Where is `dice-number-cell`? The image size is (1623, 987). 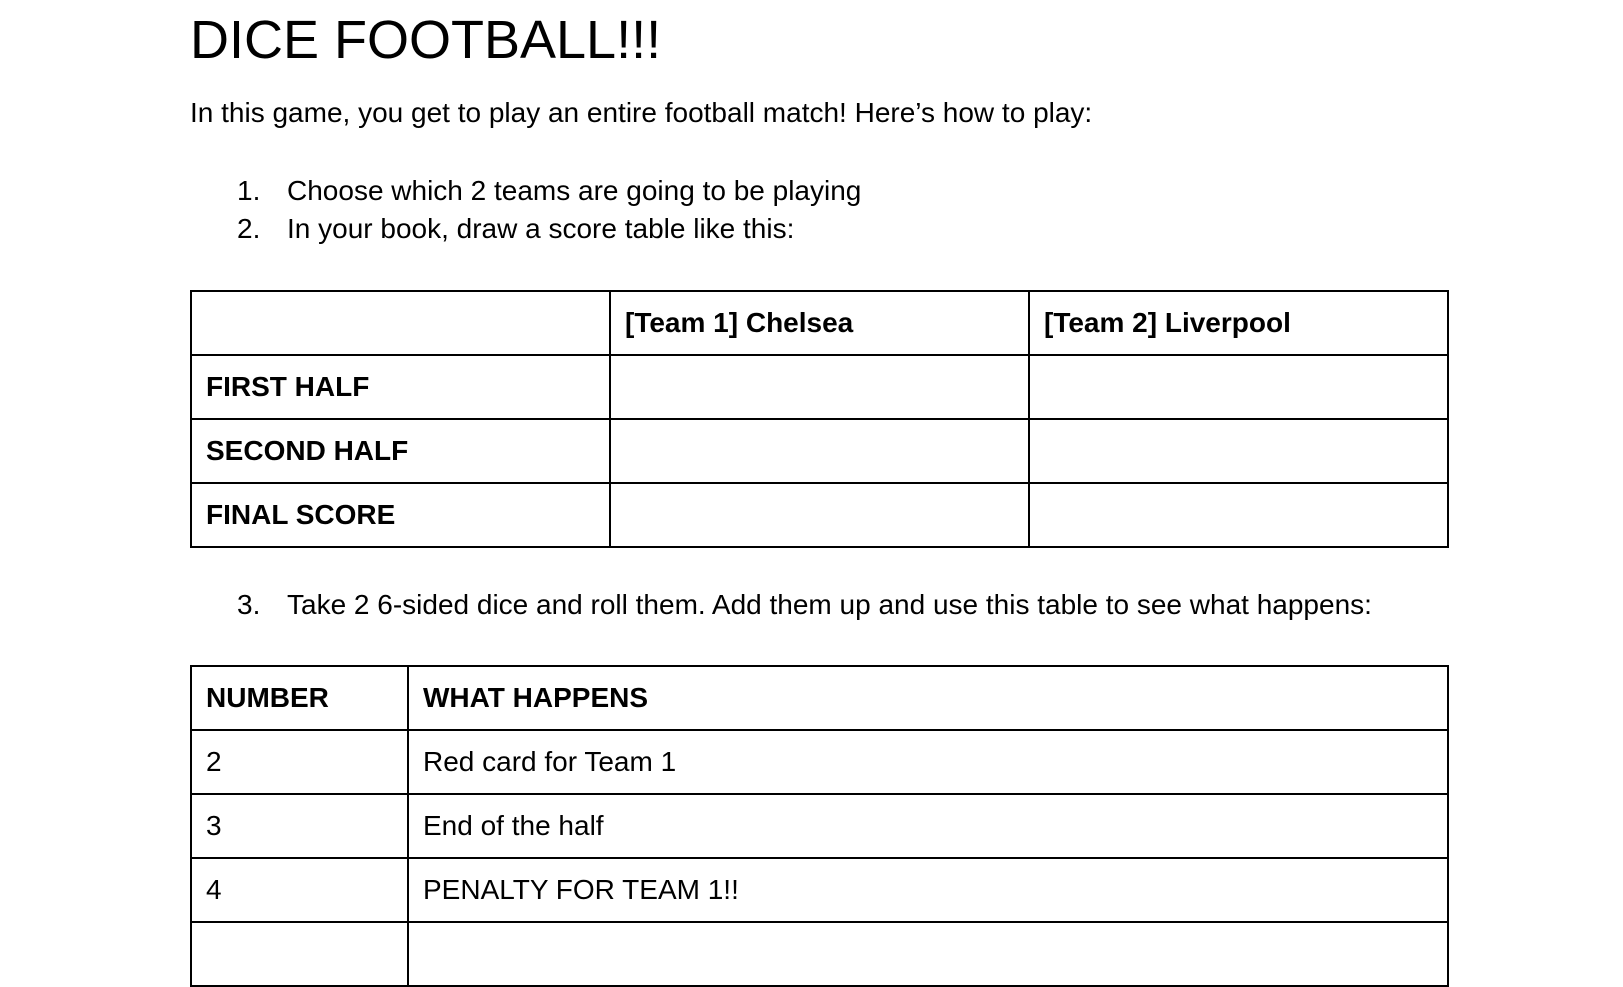 dice-number-cell is located at coordinates (299, 954).